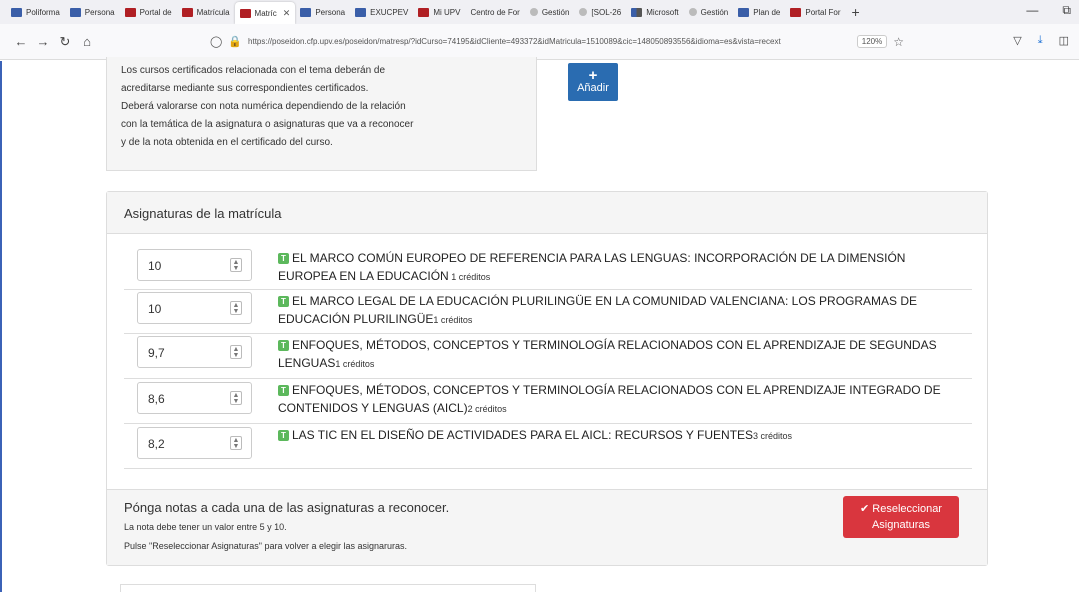  Describe the element at coordinates (216, 41) in the screenshot. I see `shield-icon: ◯` at that location.